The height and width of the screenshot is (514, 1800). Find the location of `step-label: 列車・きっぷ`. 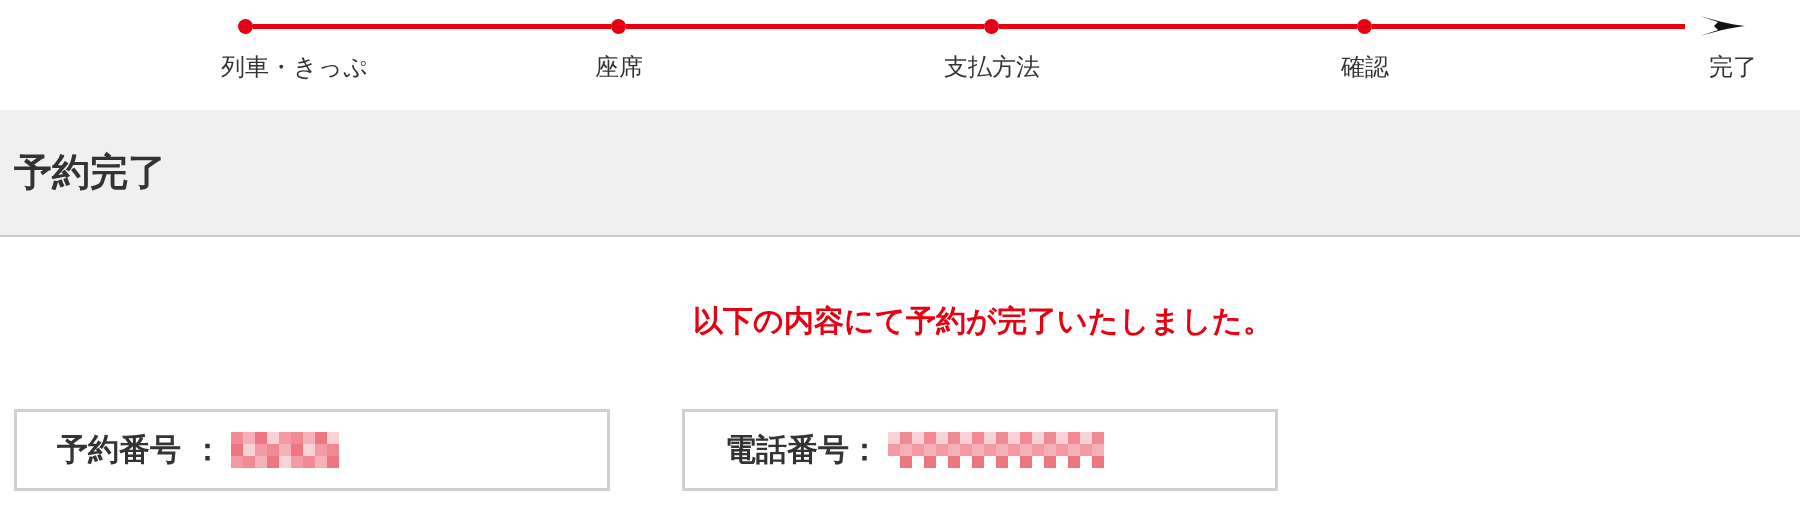

step-label: 列車・きっぷ is located at coordinates (294, 67).